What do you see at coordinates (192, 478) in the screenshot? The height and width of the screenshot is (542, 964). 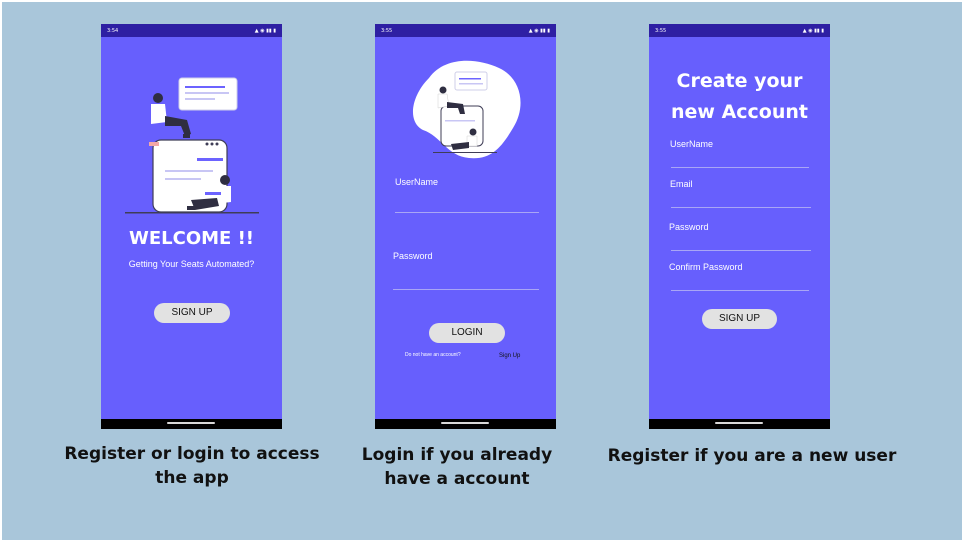 I see `caption-welcome-line2: the app` at bounding box center [192, 478].